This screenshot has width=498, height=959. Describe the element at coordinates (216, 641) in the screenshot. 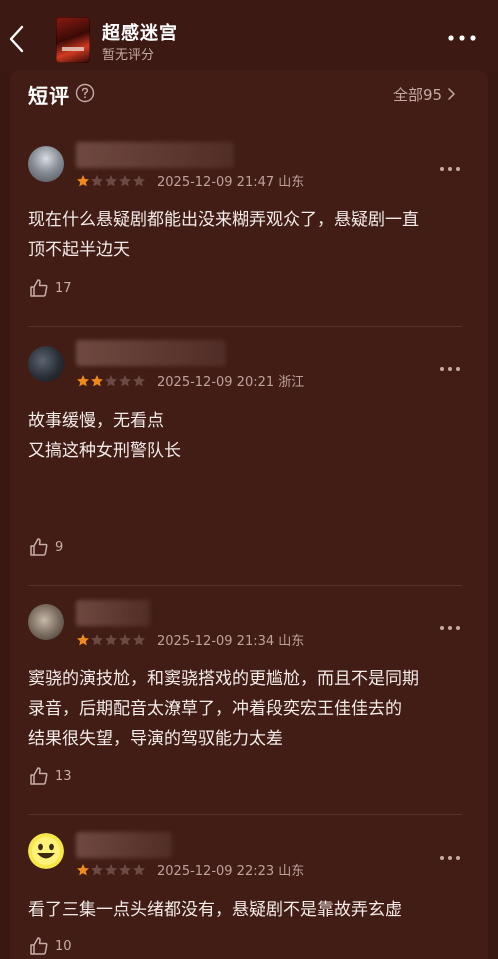

I see `review-date: 2025-12-09 21:34` at that location.